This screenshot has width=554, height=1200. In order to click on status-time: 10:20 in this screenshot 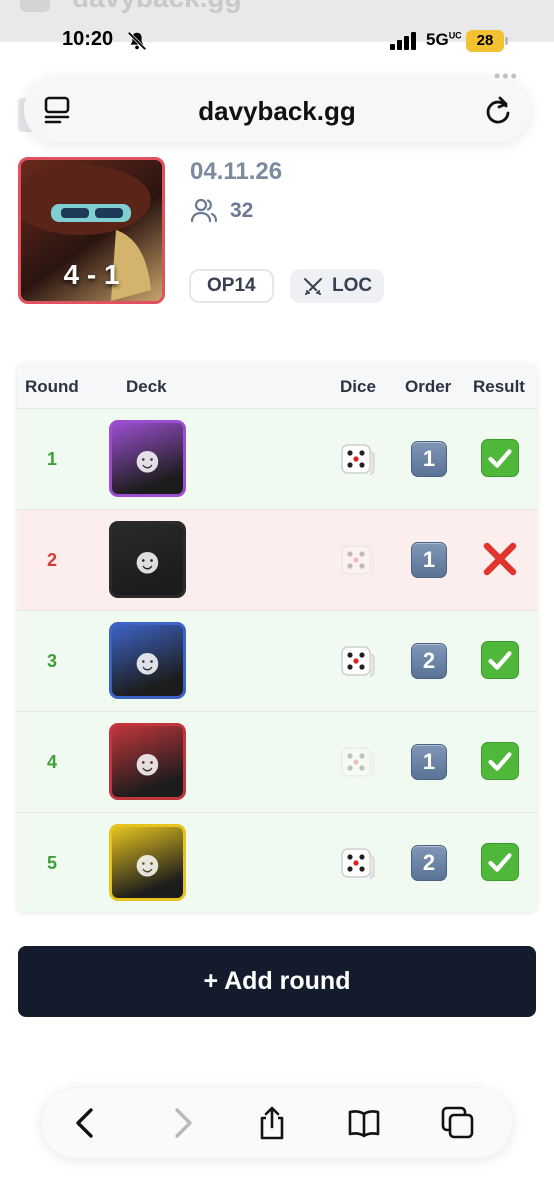, I will do `click(88, 39)`.